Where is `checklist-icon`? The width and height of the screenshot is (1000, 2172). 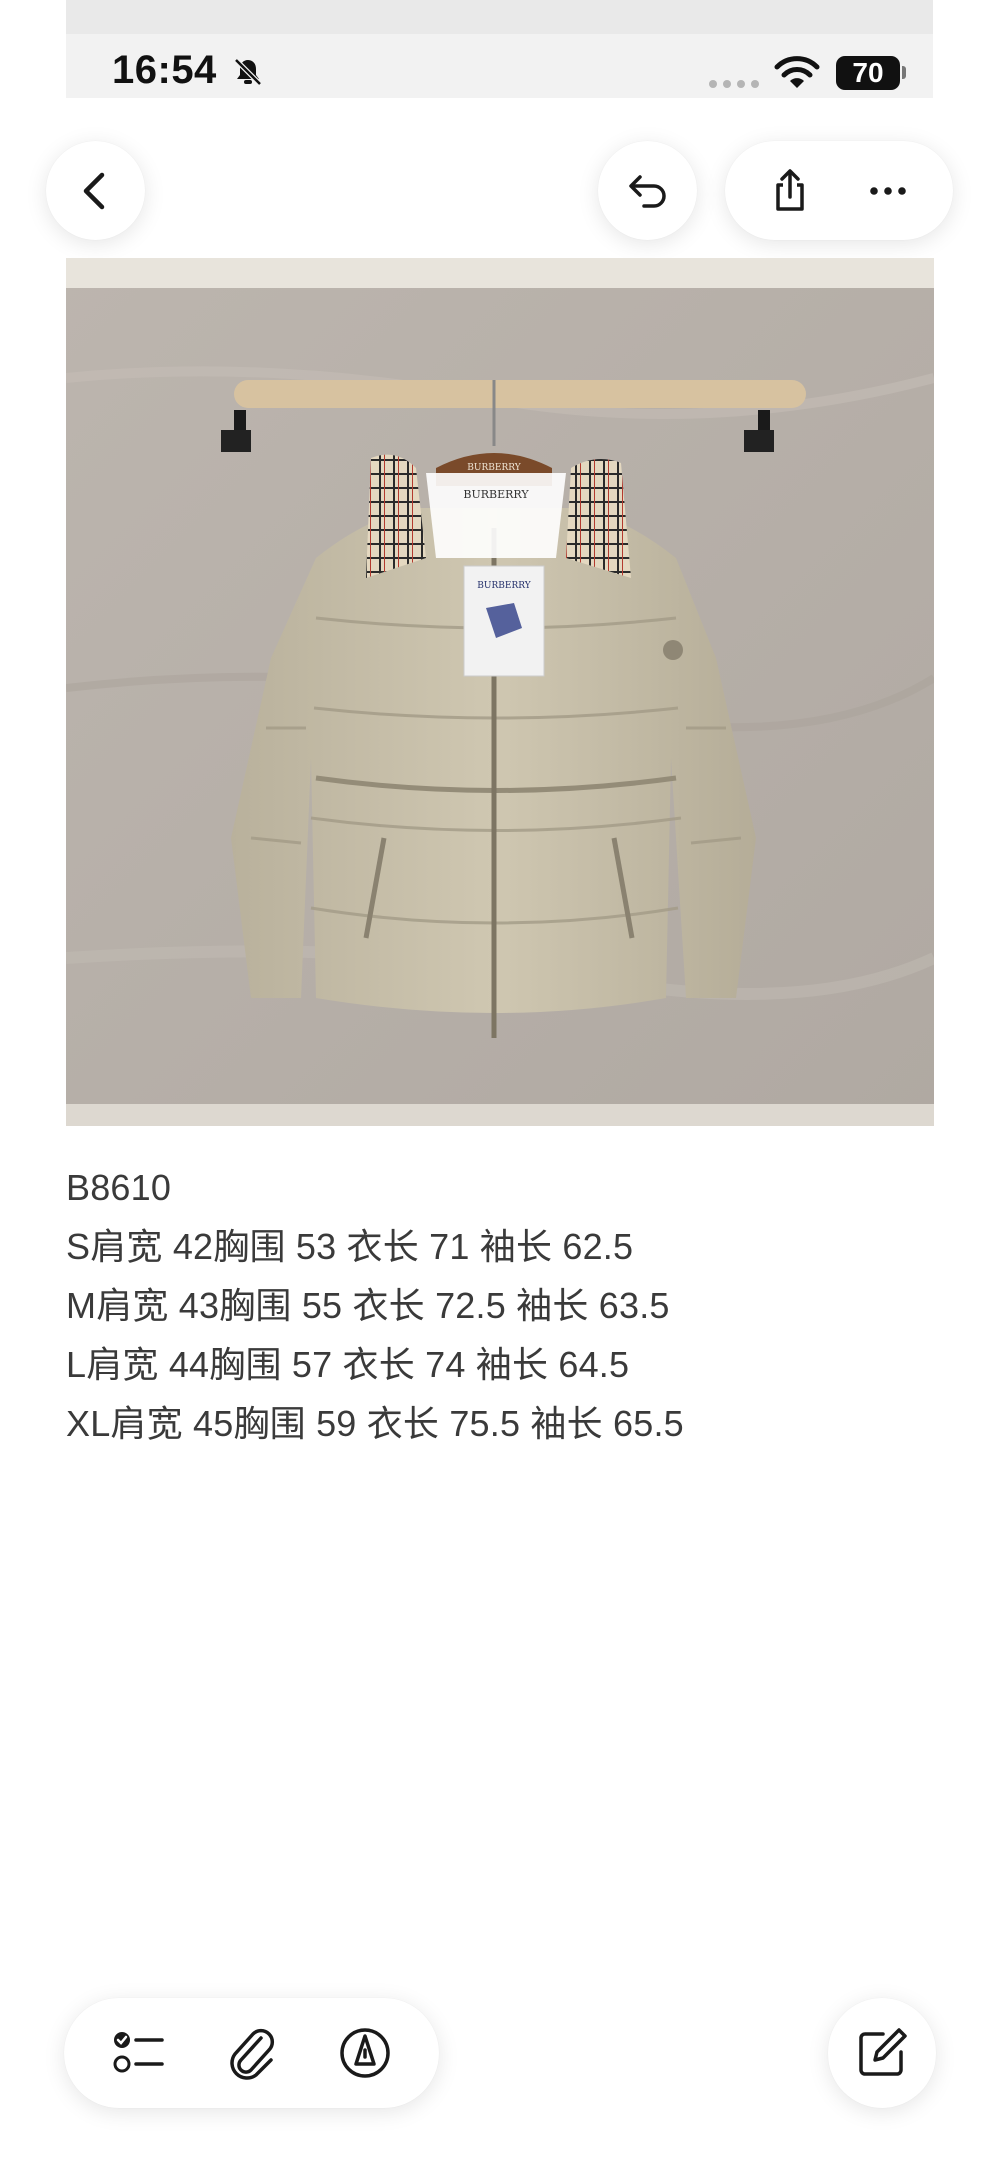
checklist-icon is located at coordinates (139, 2053).